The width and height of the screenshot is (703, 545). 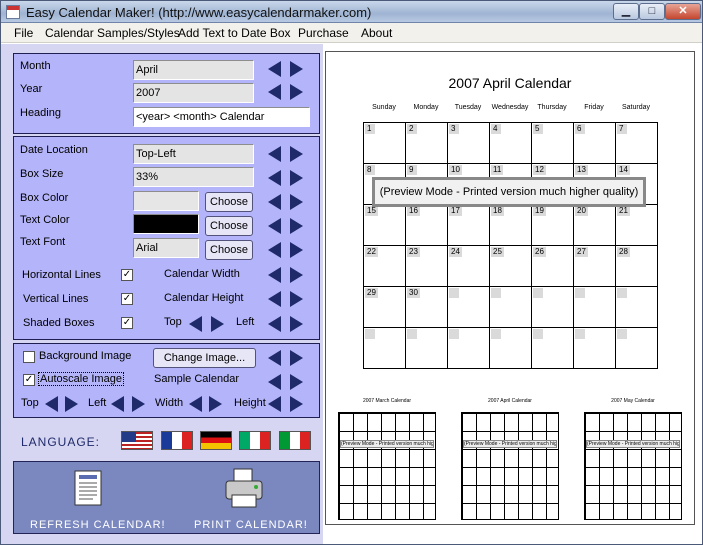 I want to click on calendar-left-increase-arrow-icon, so click(x=295, y=323).